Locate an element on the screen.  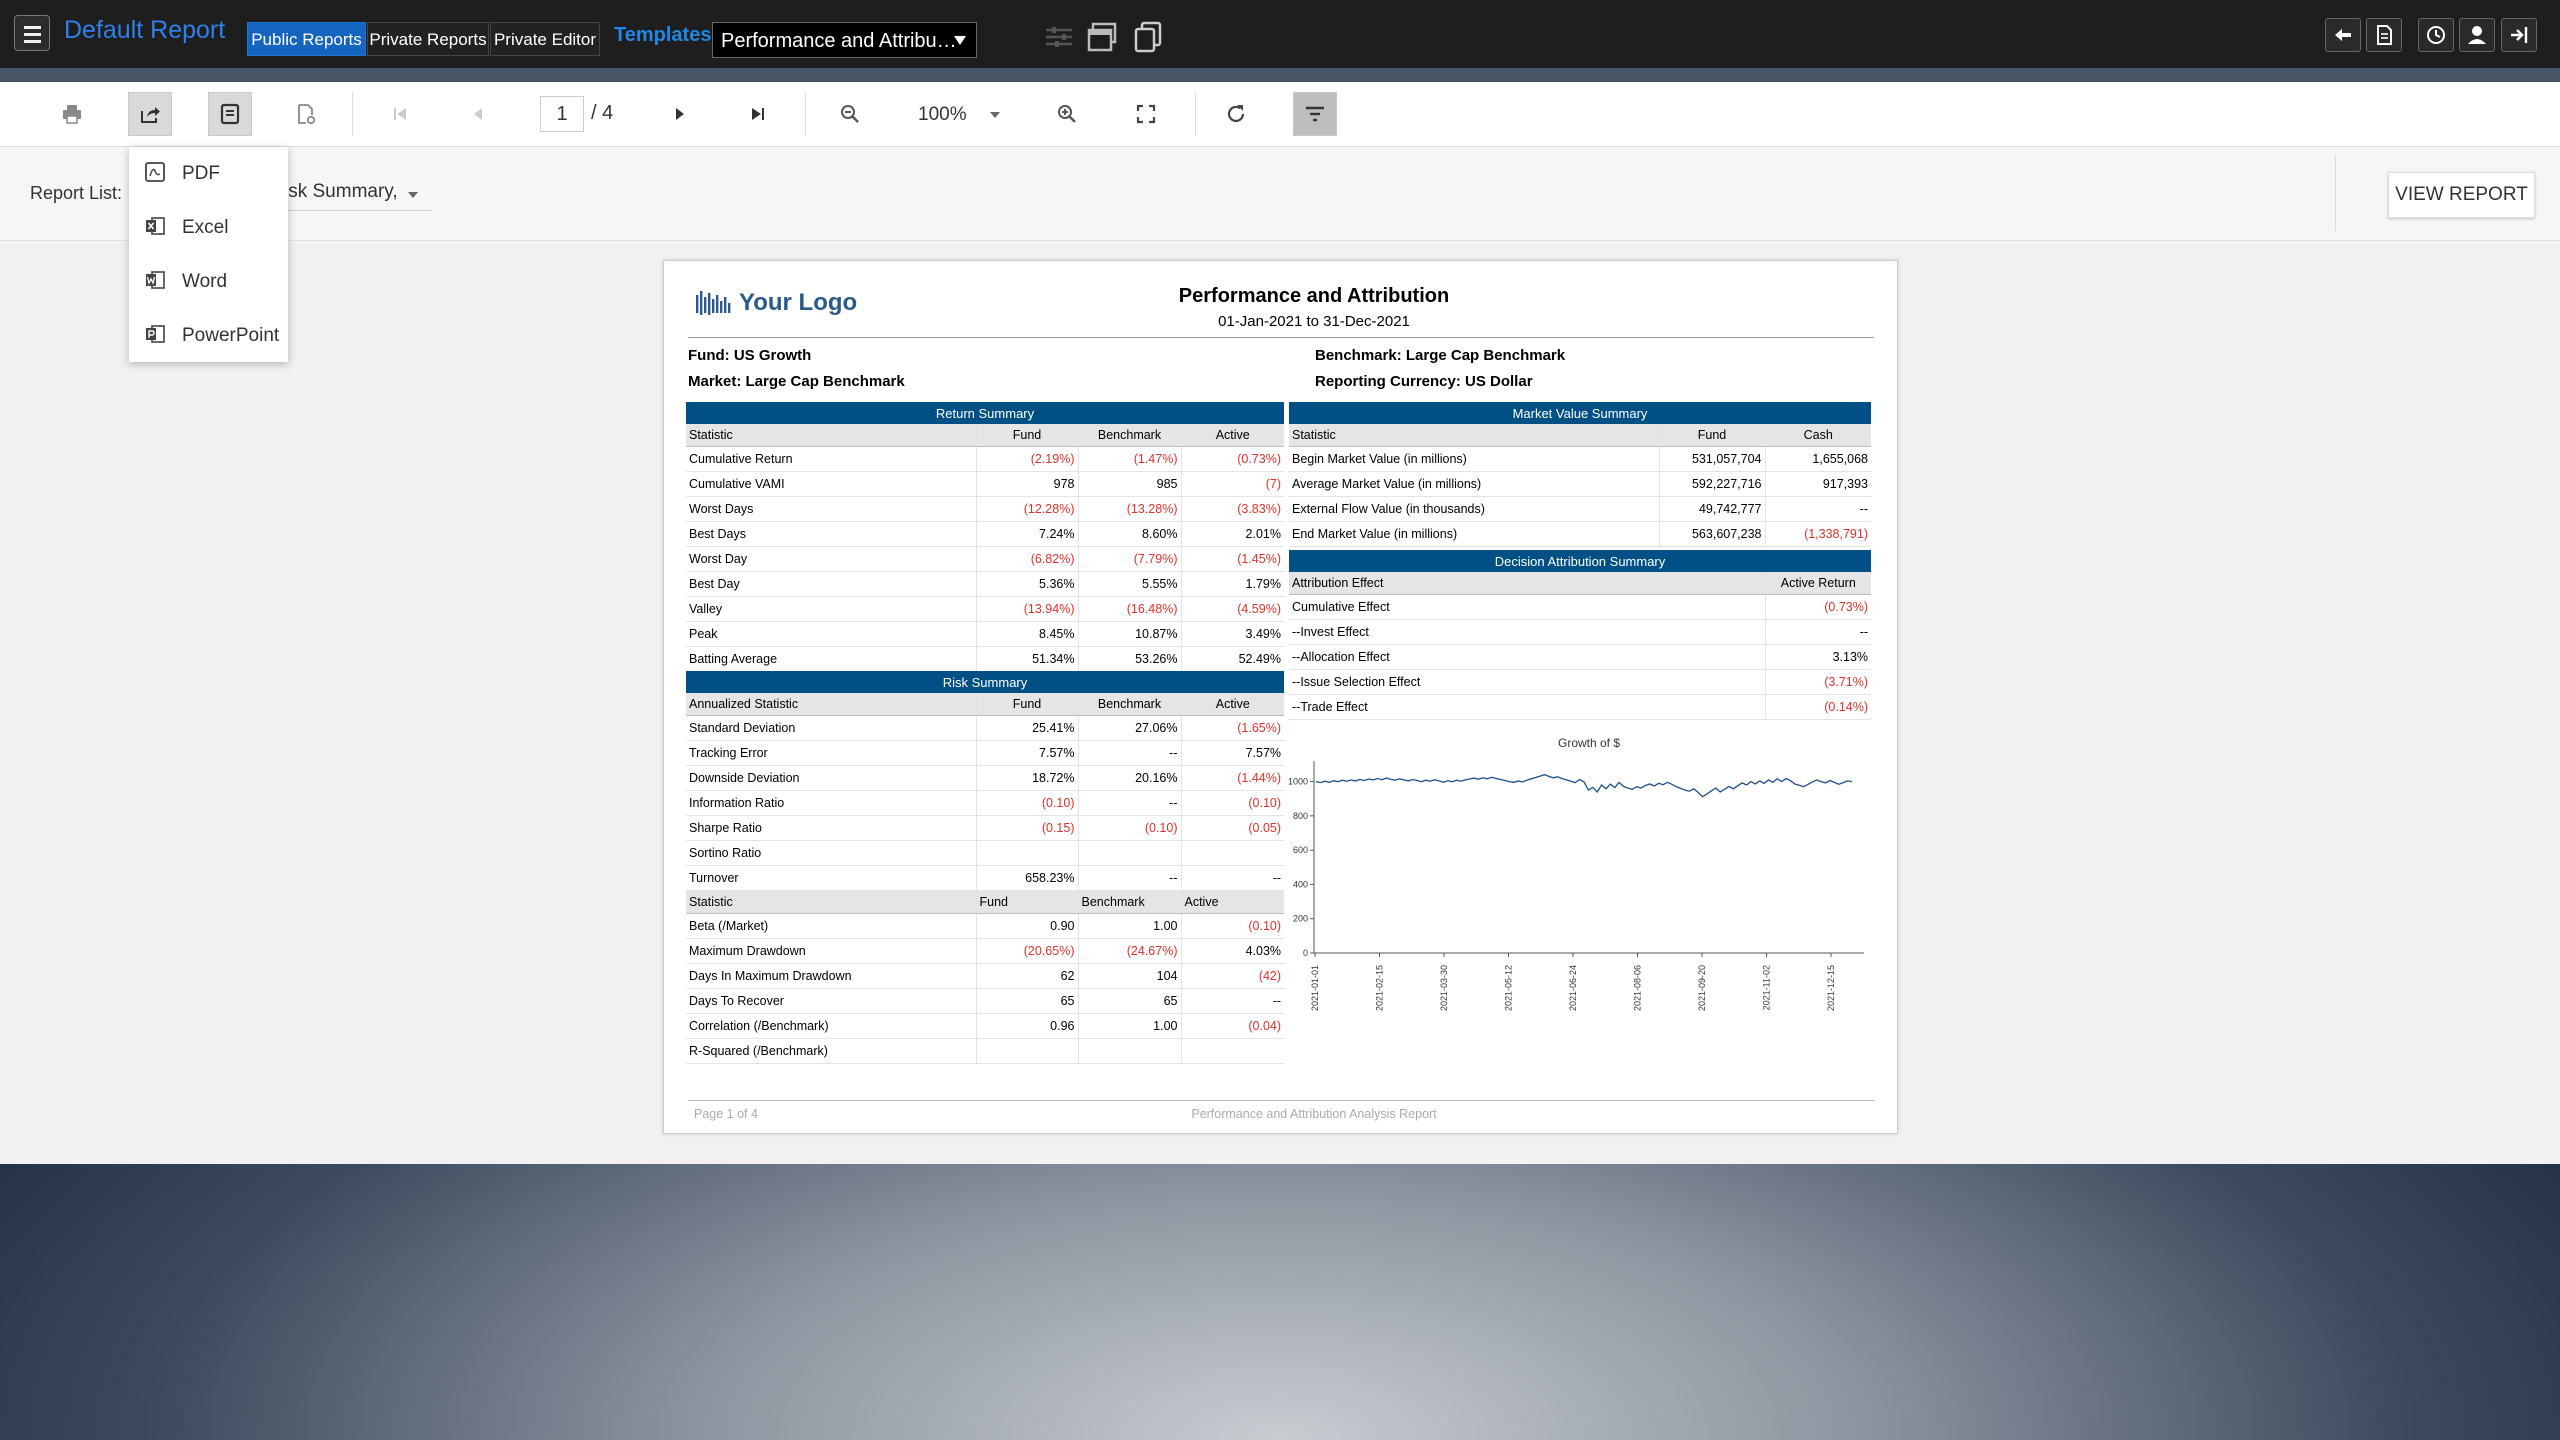
table-cell: (20.65%) is located at coordinates (1027, 951).